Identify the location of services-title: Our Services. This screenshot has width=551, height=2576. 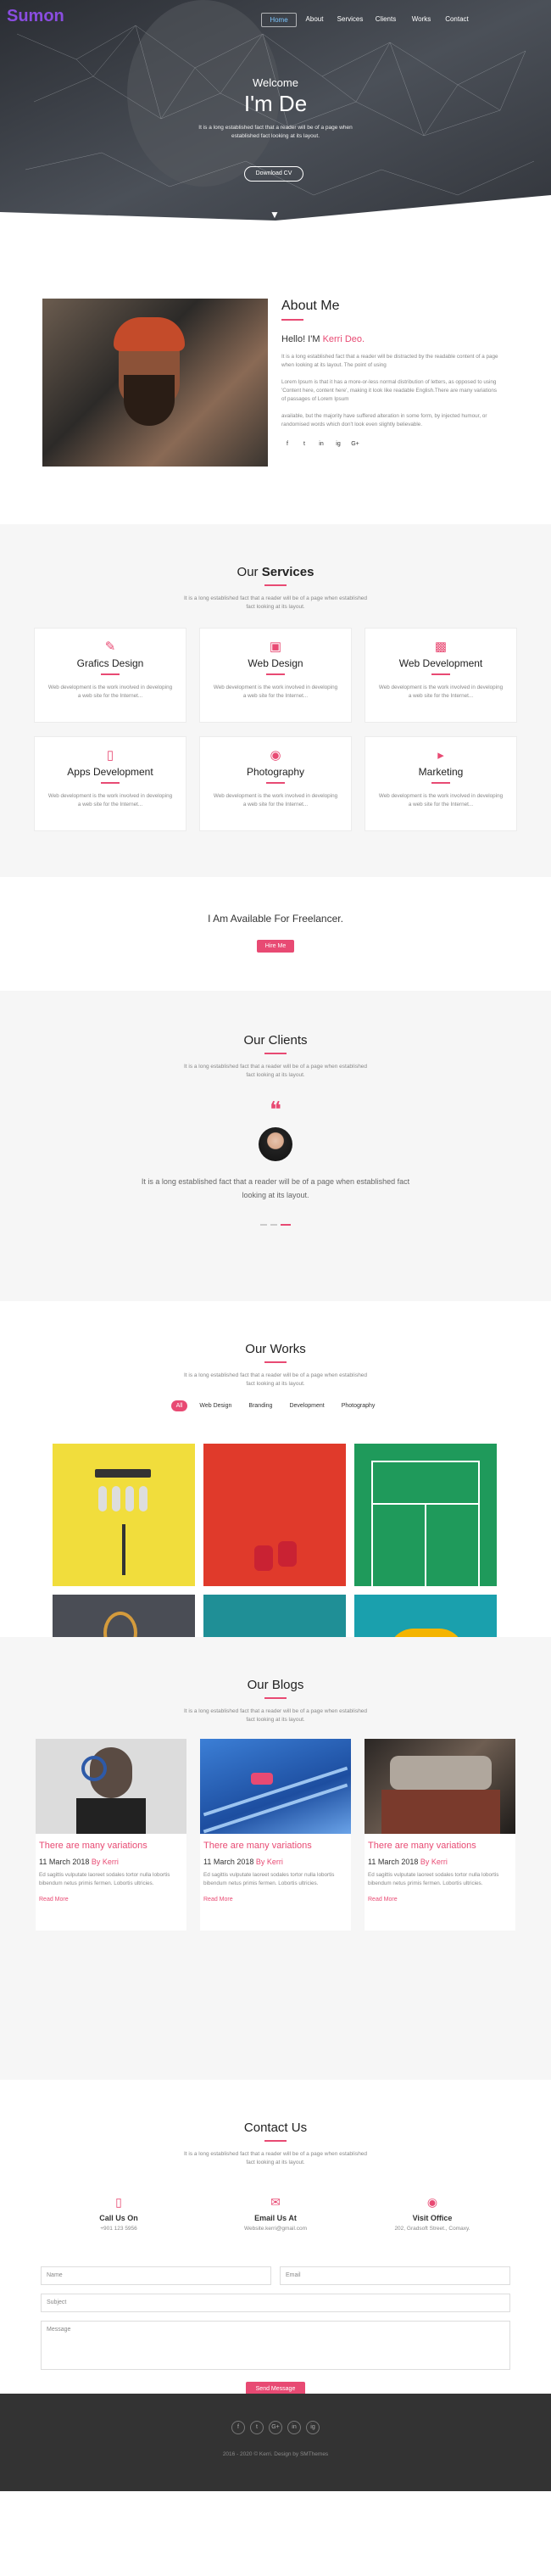
(275, 572).